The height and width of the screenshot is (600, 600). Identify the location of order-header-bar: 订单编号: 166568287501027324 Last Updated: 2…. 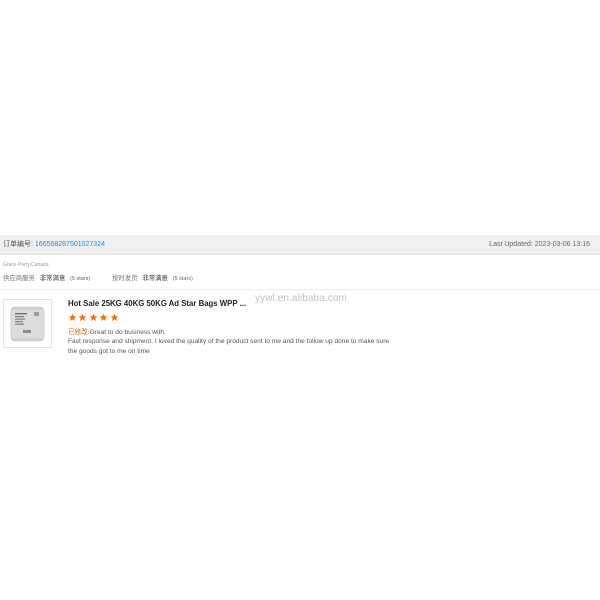
(300, 245).